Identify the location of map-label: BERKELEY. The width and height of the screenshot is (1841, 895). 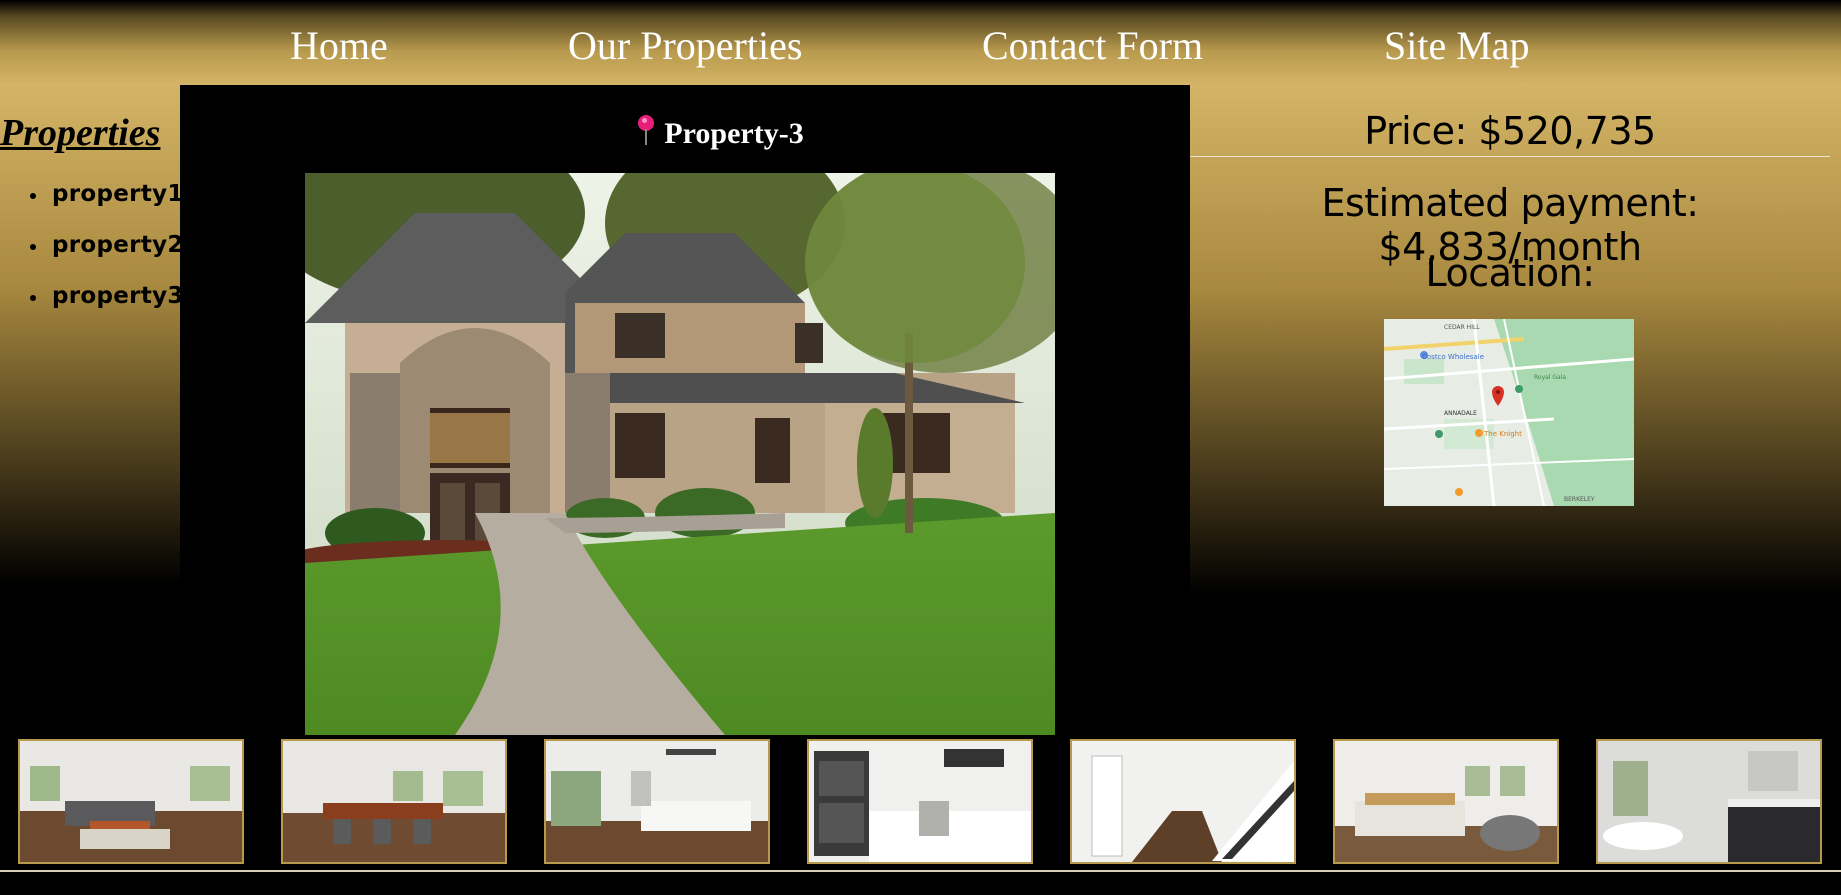
(1579, 499).